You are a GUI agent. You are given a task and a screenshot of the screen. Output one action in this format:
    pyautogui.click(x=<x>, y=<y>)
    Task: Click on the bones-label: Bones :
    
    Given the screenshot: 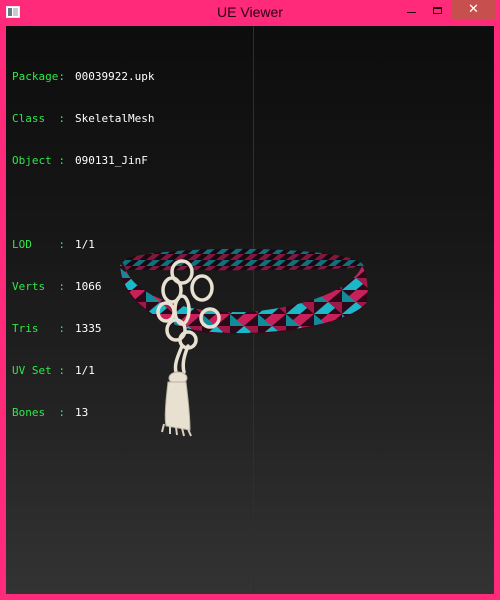 What is the action you would take?
    pyautogui.click(x=38, y=412)
    